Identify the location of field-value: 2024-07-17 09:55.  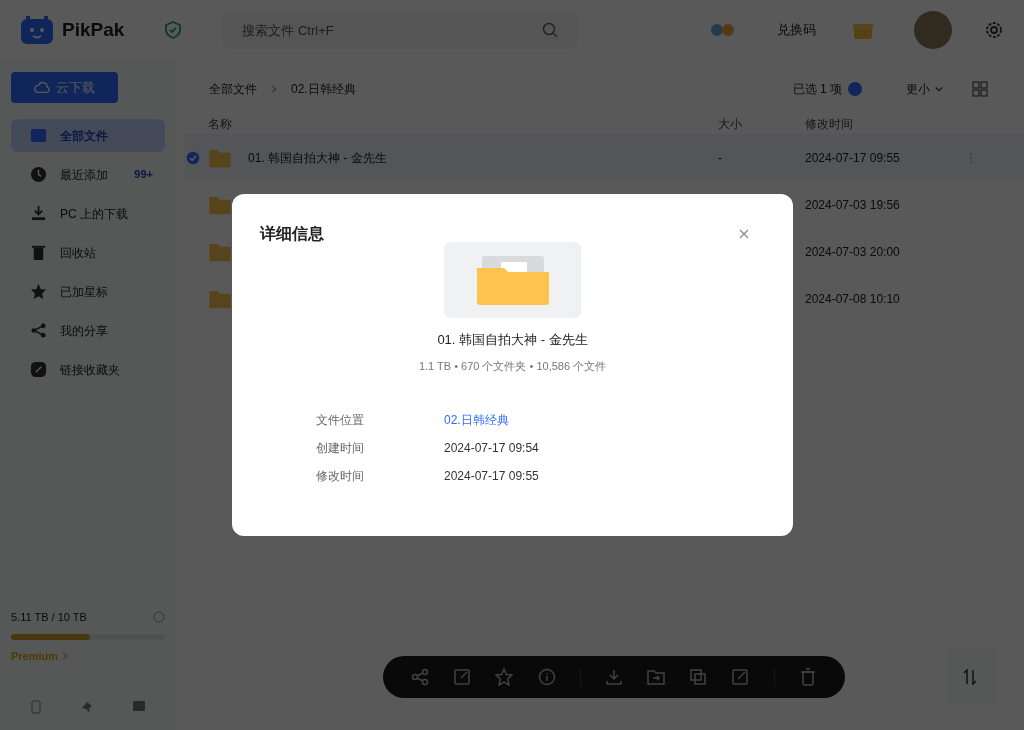
(491, 476).